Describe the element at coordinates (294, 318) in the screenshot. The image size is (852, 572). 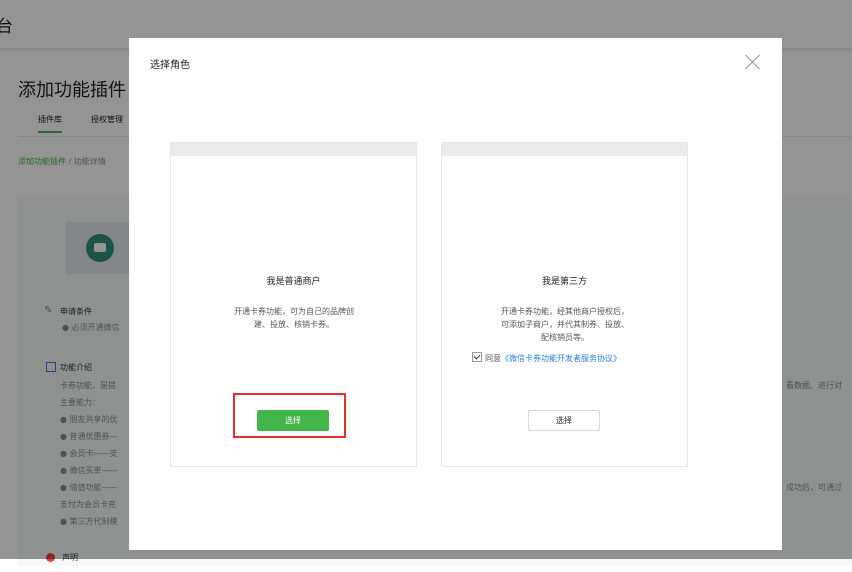
I see `role-description: 开通卡券功能，可为自己的品牌创 建、投放、核销卡券。` at that location.